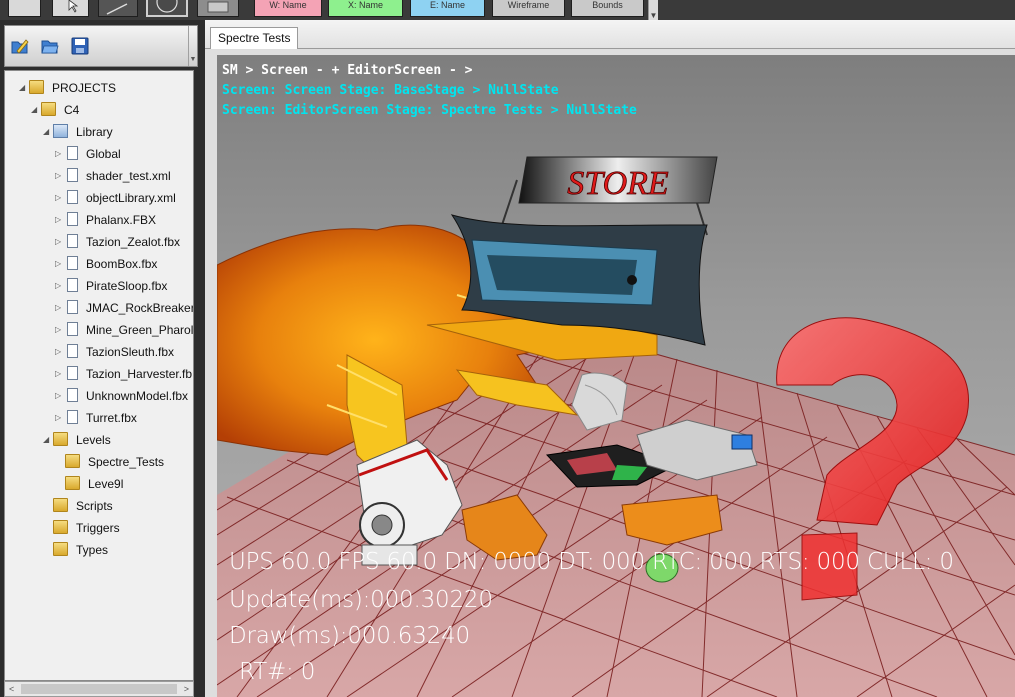 The width and height of the screenshot is (1015, 697). I want to click on tree-item: Scripts, so click(78, 506).